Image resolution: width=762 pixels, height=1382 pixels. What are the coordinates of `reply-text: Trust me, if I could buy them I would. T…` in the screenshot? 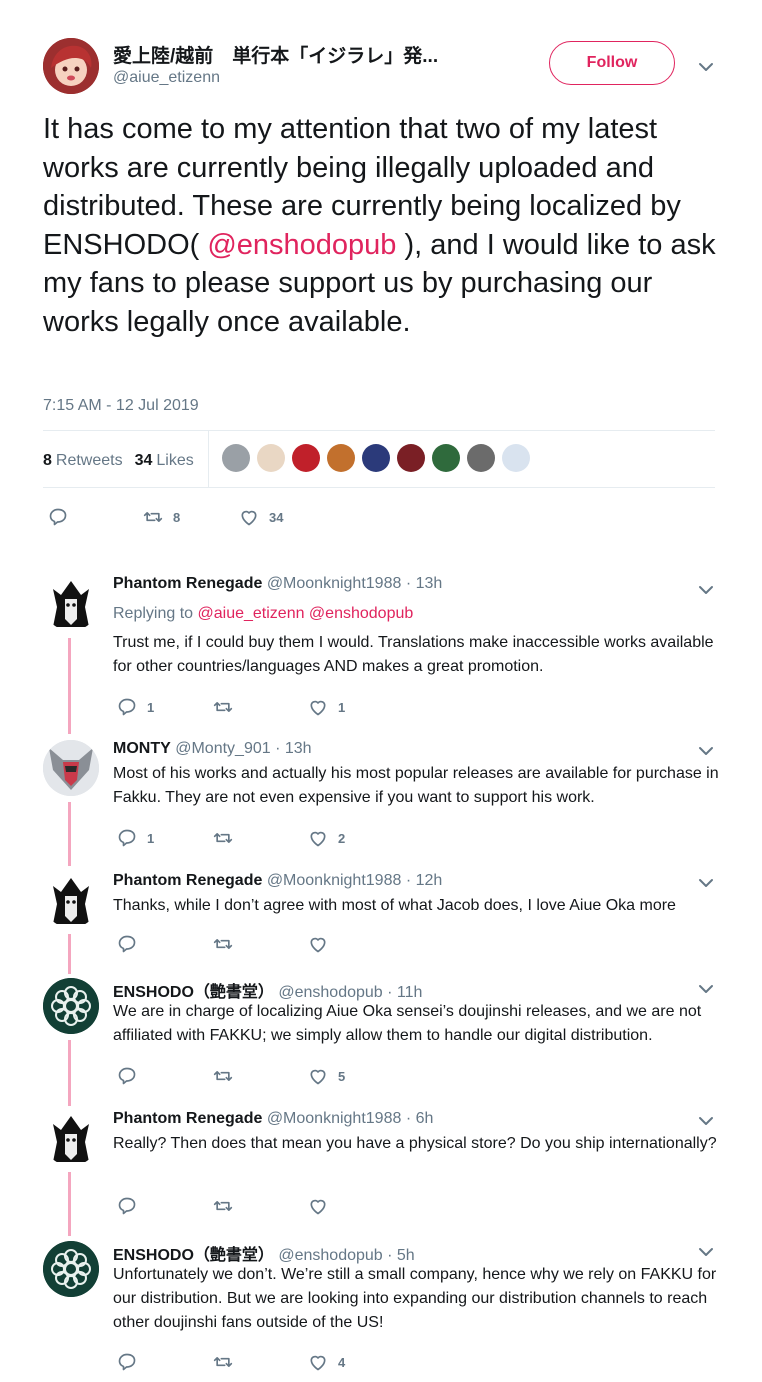 It's located at (413, 654).